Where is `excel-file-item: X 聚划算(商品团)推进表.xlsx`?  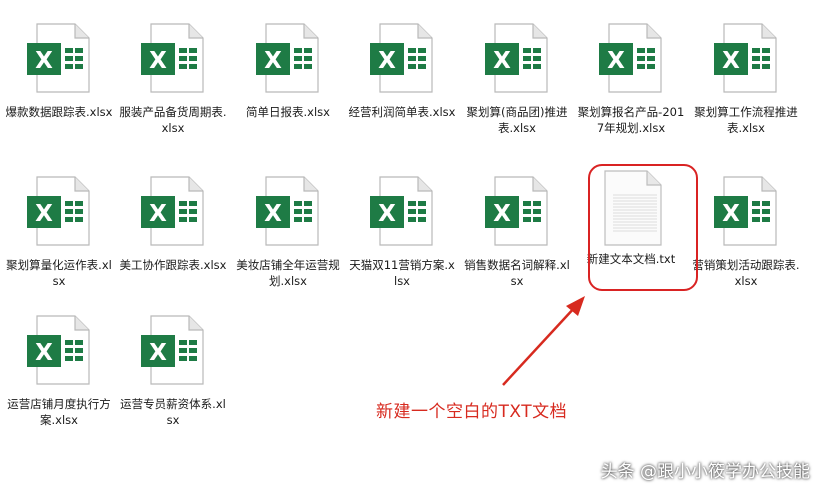 excel-file-item: X 聚划算(商品团)推进表.xlsx is located at coordinates (517, 75).